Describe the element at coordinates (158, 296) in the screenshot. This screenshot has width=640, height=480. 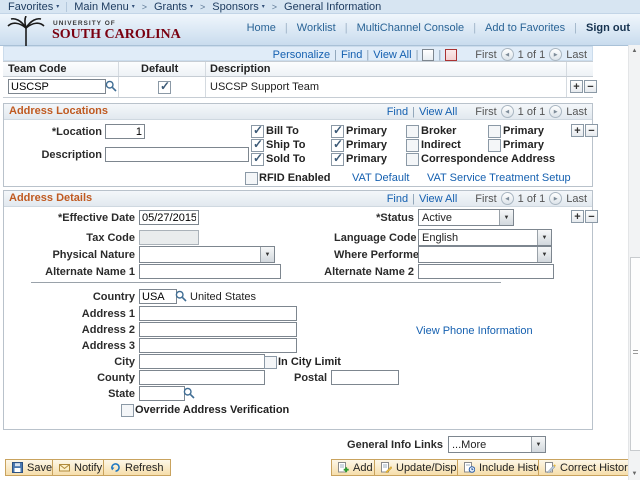
I see `country-input` at that location.